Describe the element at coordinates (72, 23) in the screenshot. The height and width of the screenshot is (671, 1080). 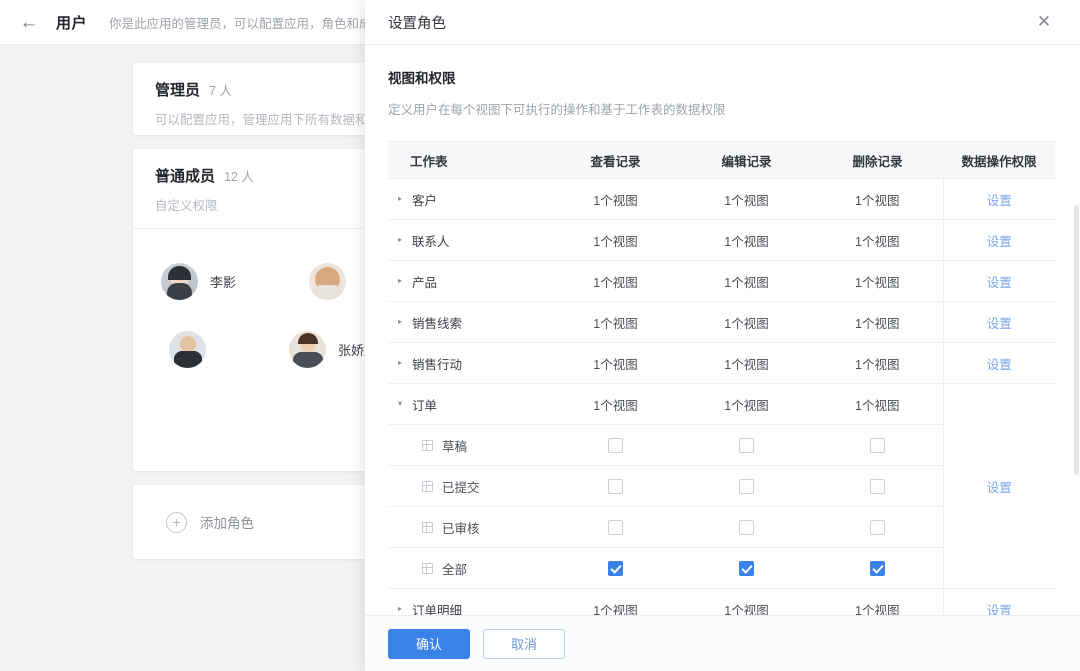
I see `page-title: 用户` at that location.